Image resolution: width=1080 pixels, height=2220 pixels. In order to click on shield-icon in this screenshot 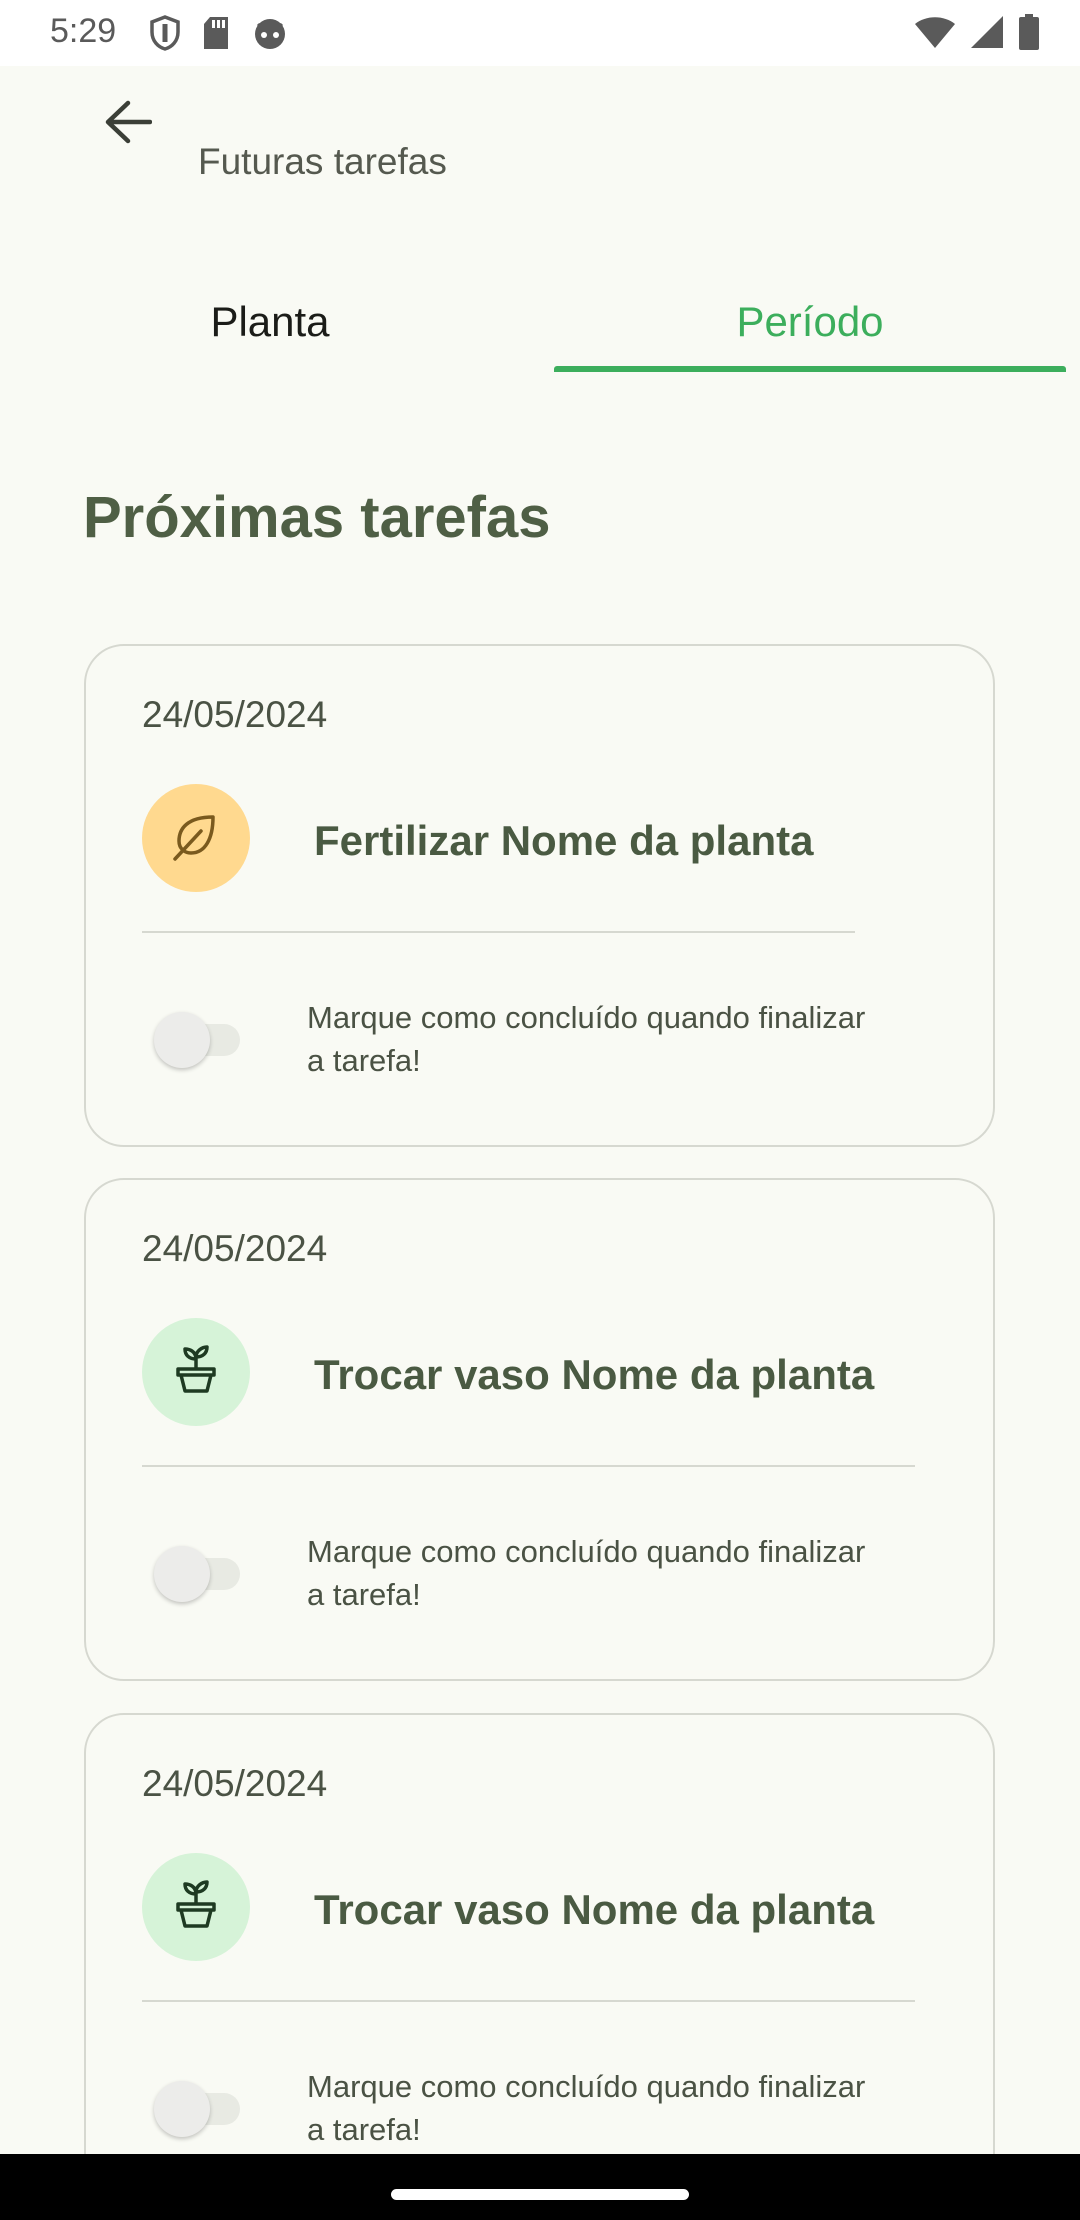, I will do `click(165, 35)`.